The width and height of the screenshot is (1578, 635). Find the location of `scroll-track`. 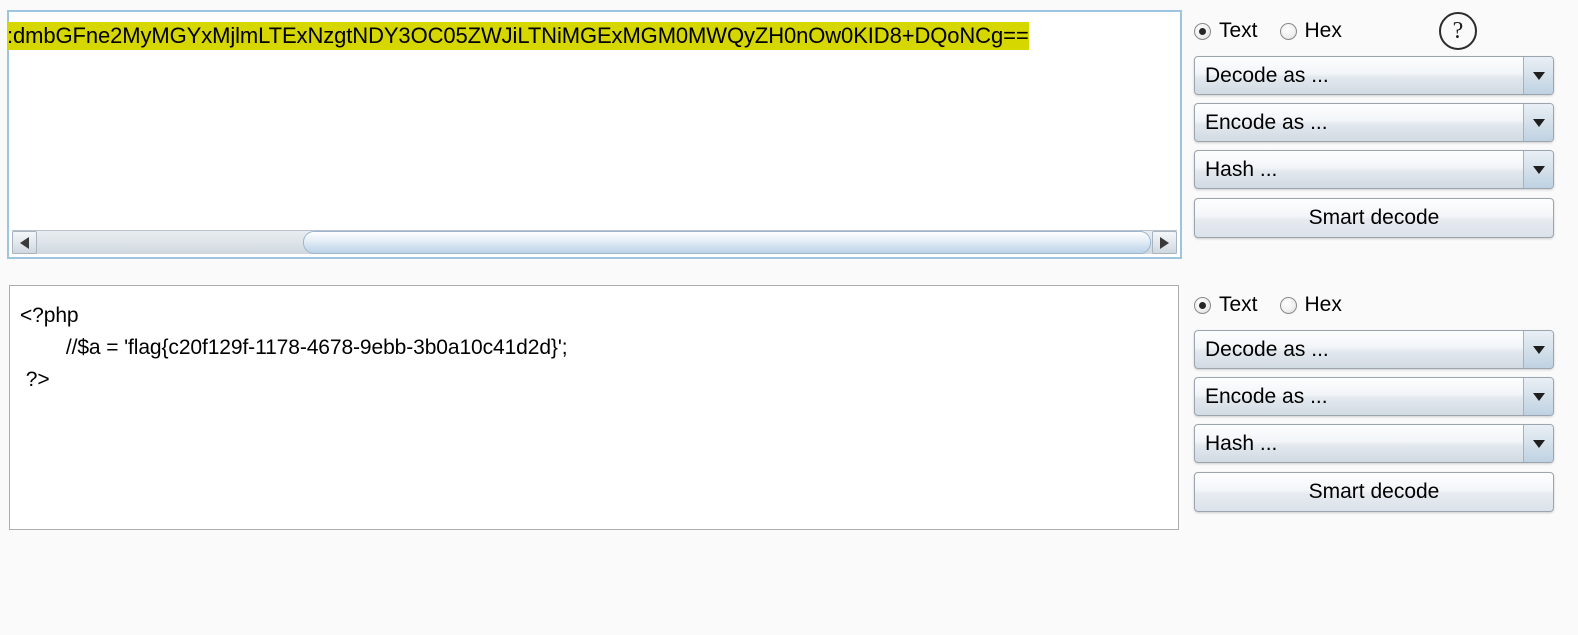

scroll-track is located at coordinates (594, 242).